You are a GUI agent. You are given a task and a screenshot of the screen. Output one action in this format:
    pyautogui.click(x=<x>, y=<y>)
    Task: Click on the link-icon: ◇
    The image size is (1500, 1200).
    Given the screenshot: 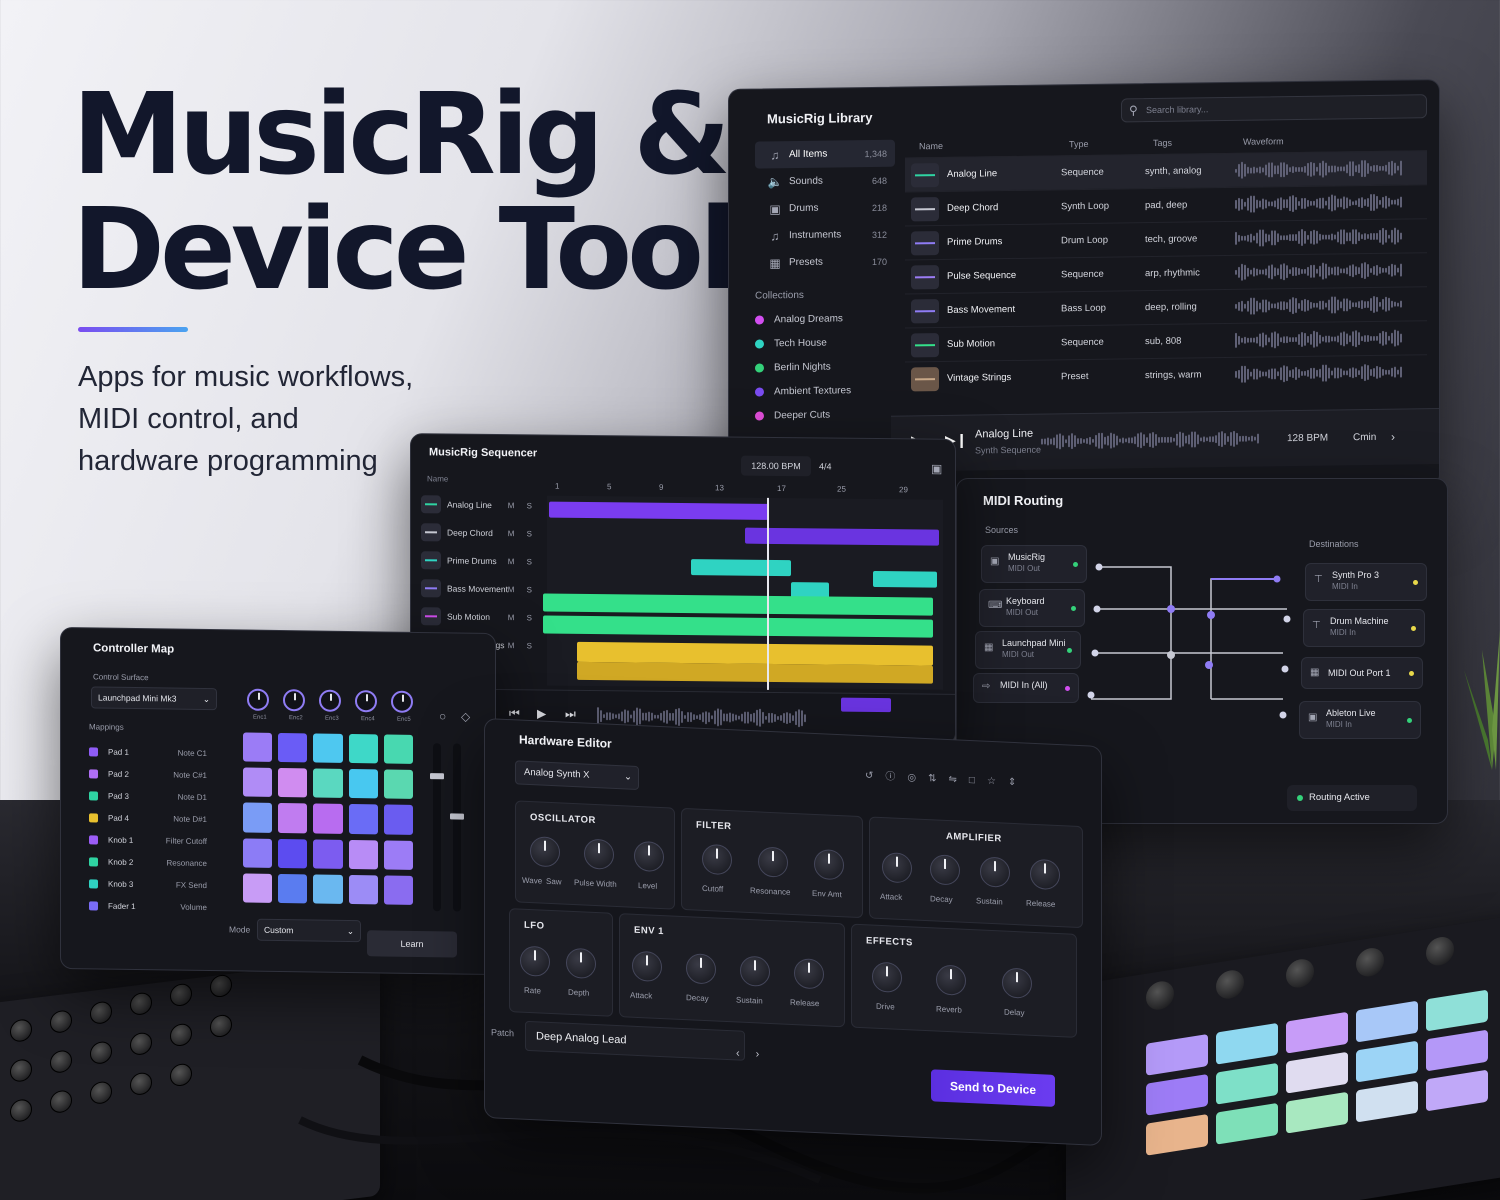 What is the action you would take?
    pyautogui.click(x=465, y=717)
    